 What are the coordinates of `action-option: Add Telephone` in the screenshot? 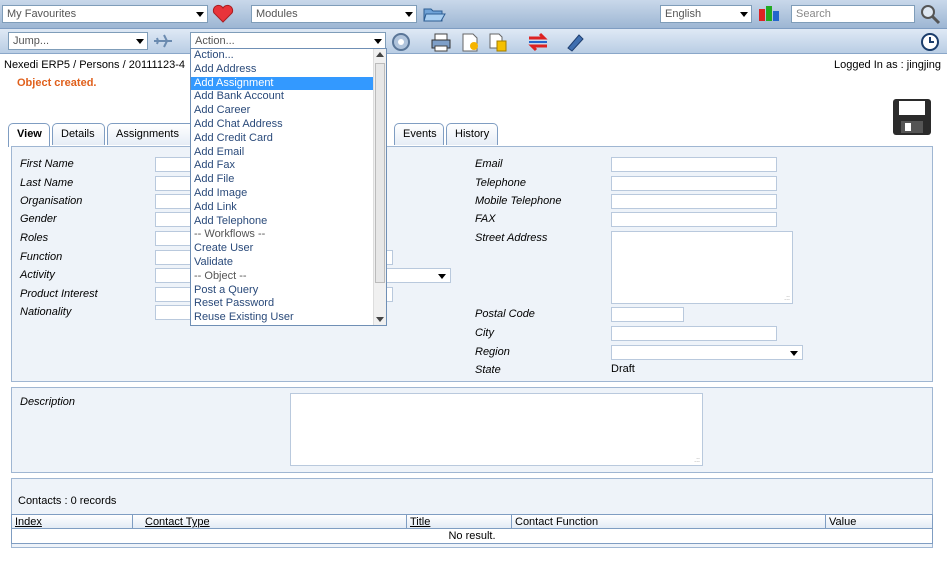 It's located at (288, 222).